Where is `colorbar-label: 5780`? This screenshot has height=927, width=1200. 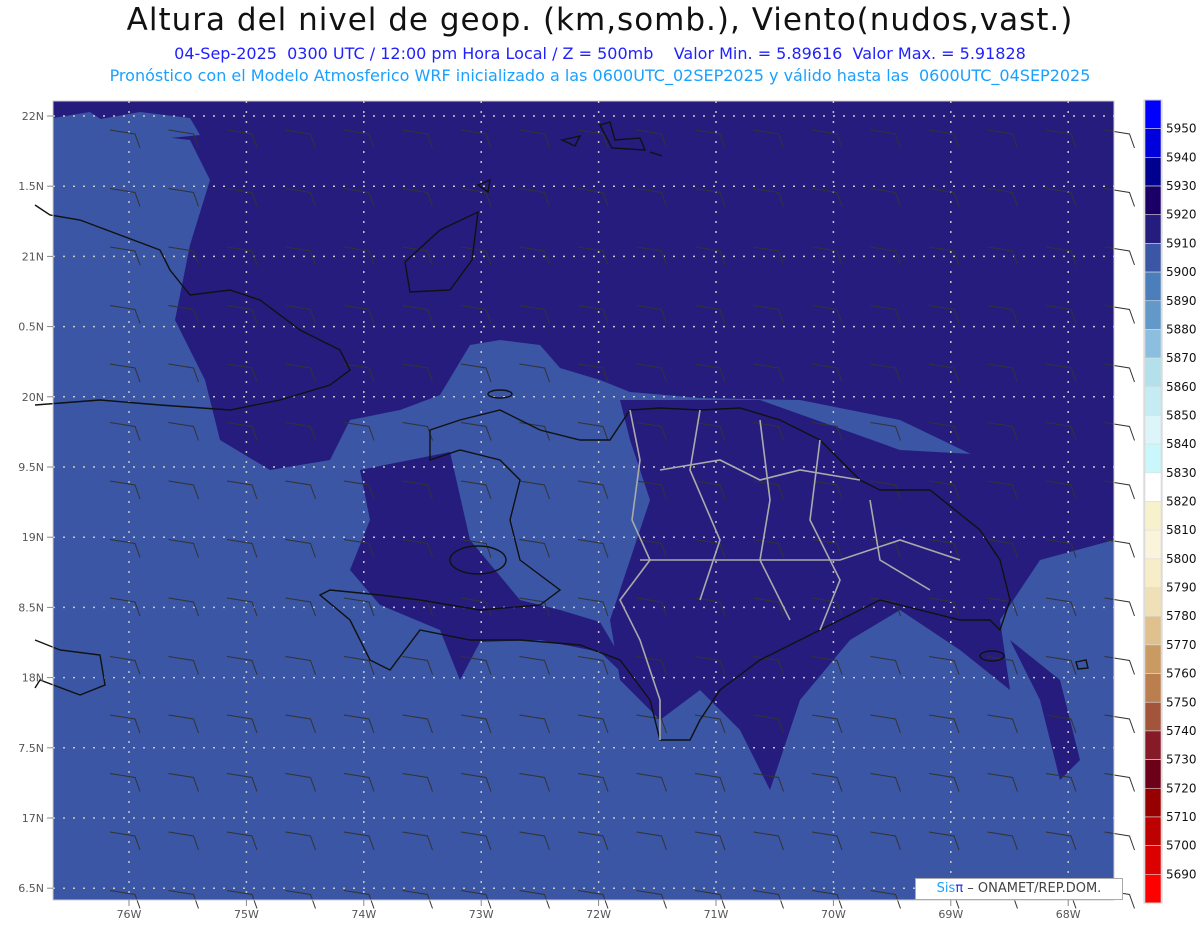 colorbar-label: 5780 is located at coordinates (1181, 616).